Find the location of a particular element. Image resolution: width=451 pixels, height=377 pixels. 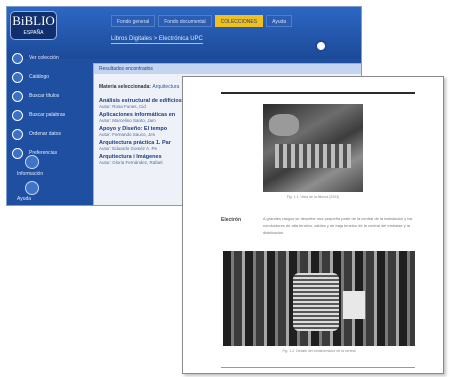

logo-subtitle: ESPAÑA is located at coordinates (33, 33).